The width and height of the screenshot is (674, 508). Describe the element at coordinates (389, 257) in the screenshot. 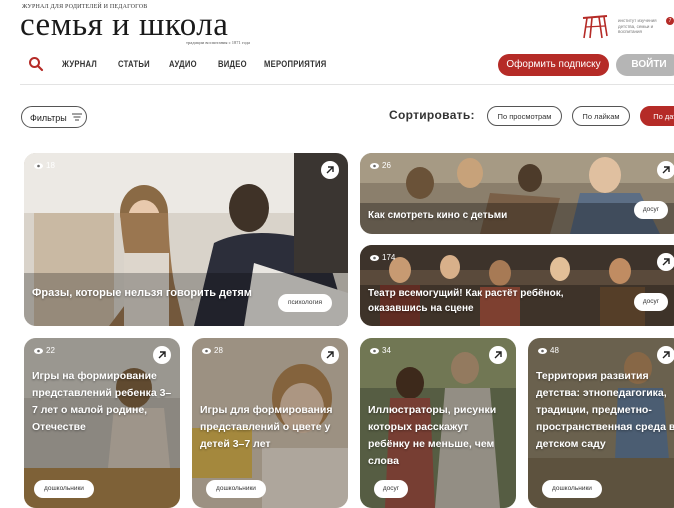

I see `views-count: 174` at that location.